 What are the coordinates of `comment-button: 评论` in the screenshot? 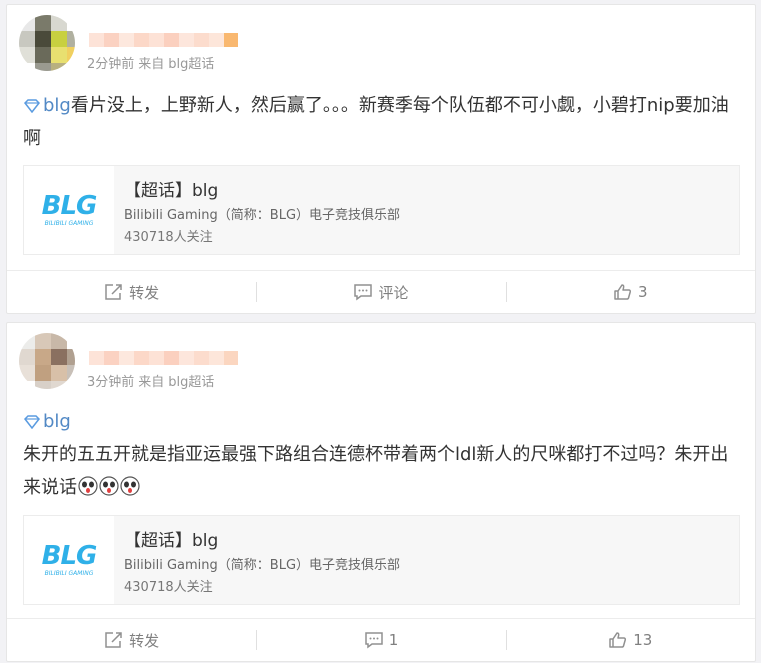 It's located at (380, 292).